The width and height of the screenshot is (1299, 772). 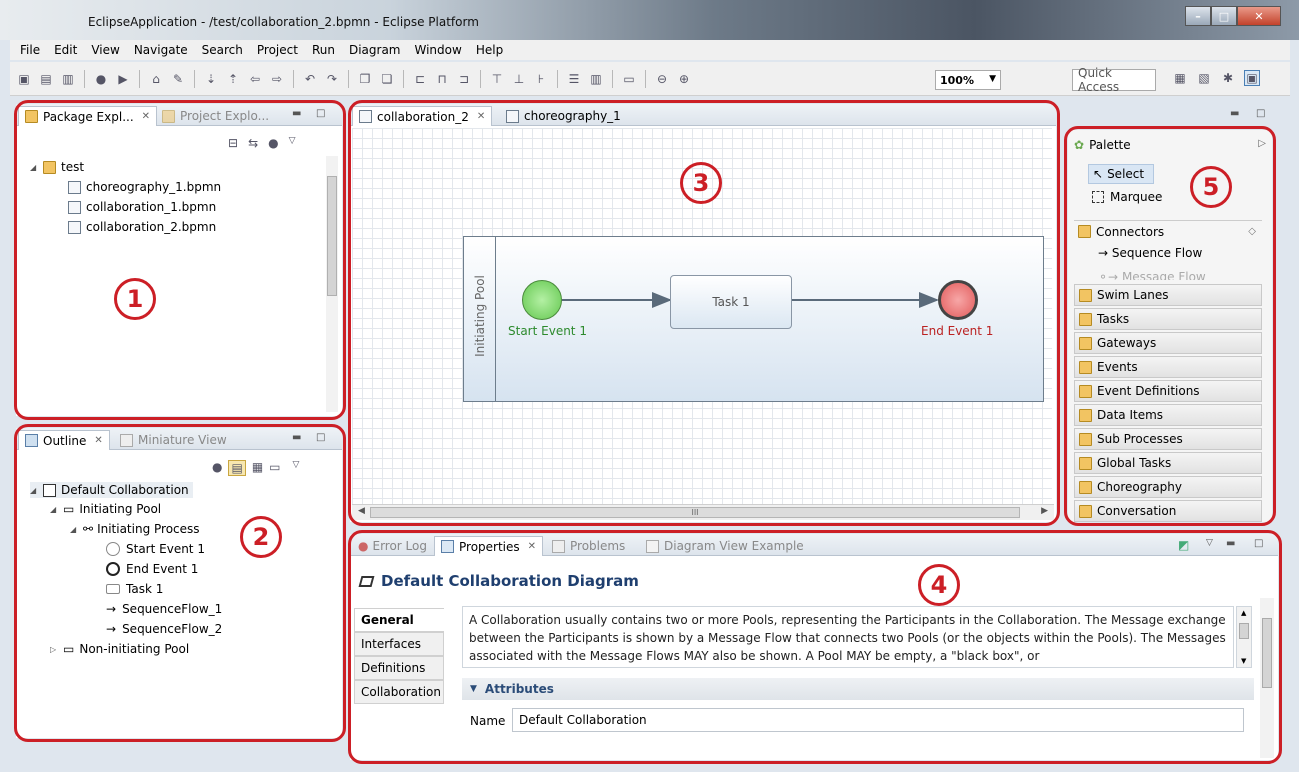 I want to click on tree-item-project: ◢ test, so click(x=57, y=167).